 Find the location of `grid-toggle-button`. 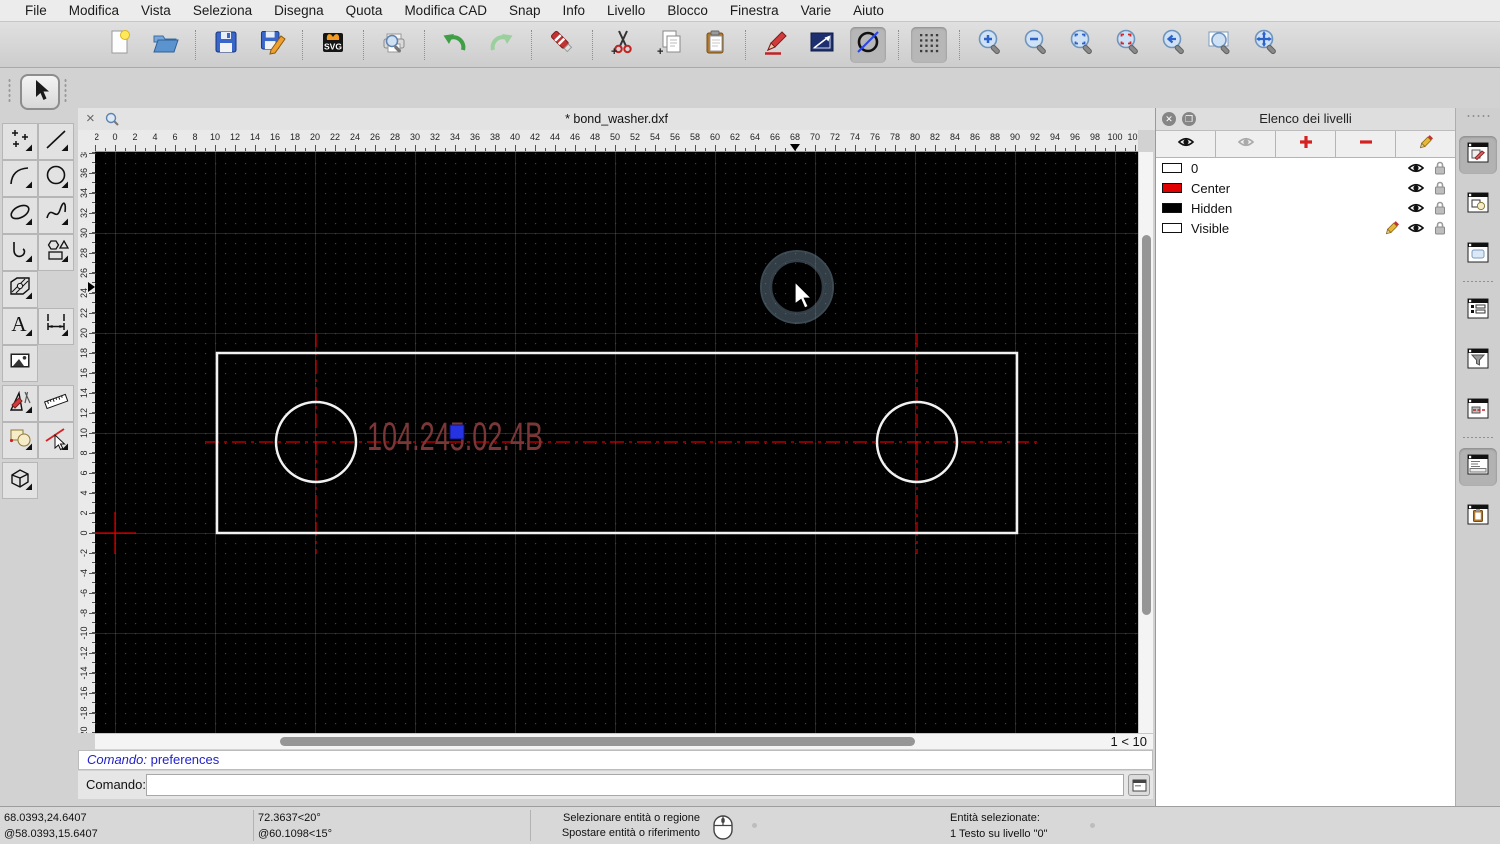

grid-toggle-button is located at coordinates (929, 44).